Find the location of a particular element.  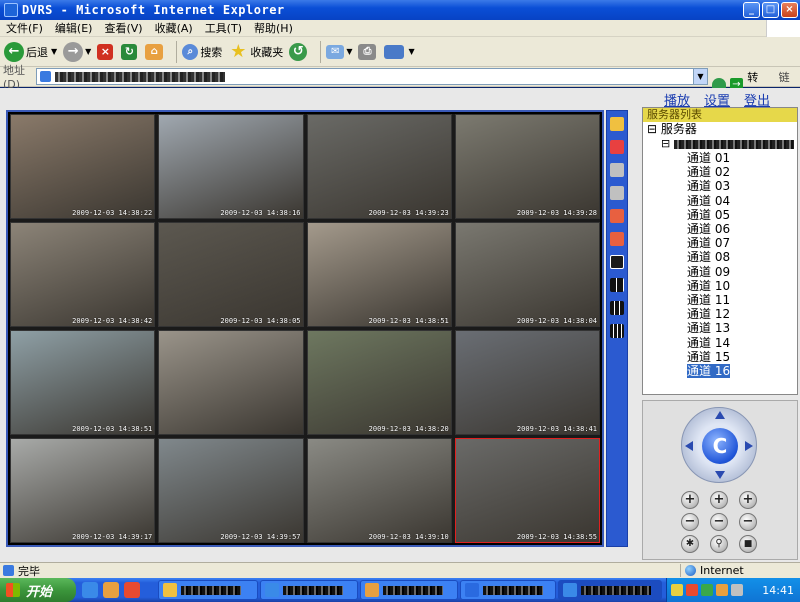

network-icon is located at coordinates (677, 590).